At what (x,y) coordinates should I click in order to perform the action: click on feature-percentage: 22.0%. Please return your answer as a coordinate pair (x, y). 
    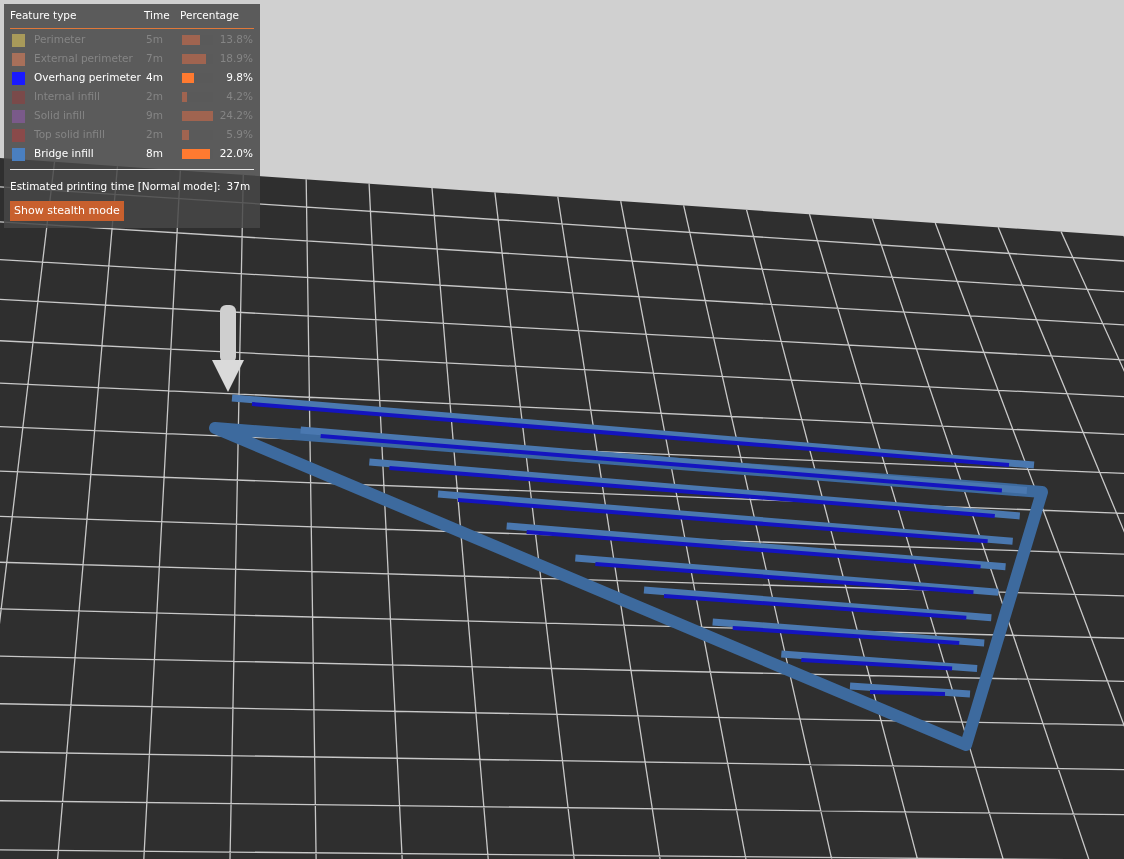
    Looking at the image, I should click on (235, 154).